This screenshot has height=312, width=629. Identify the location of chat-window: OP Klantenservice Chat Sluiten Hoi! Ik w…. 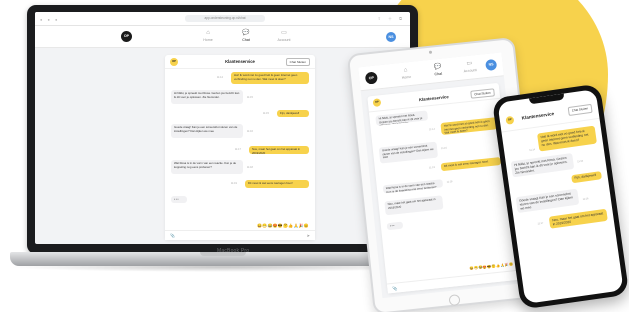
(240, 147).